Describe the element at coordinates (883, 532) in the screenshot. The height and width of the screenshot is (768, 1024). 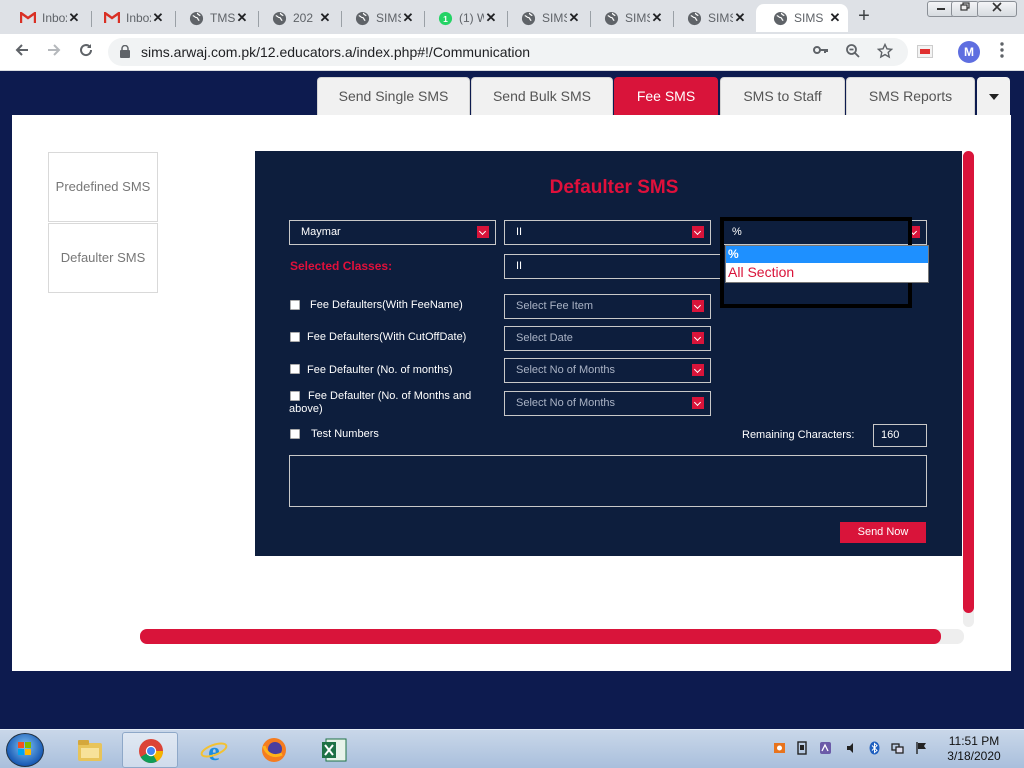
I see `send-now-button: Send Now` at that location.